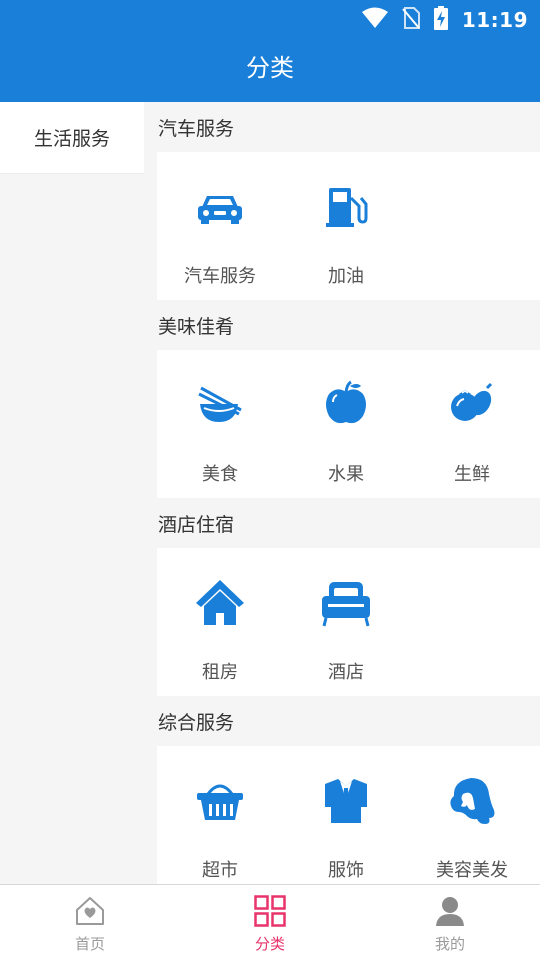  I want to click on woman-hair-icon, so click(472, 801).